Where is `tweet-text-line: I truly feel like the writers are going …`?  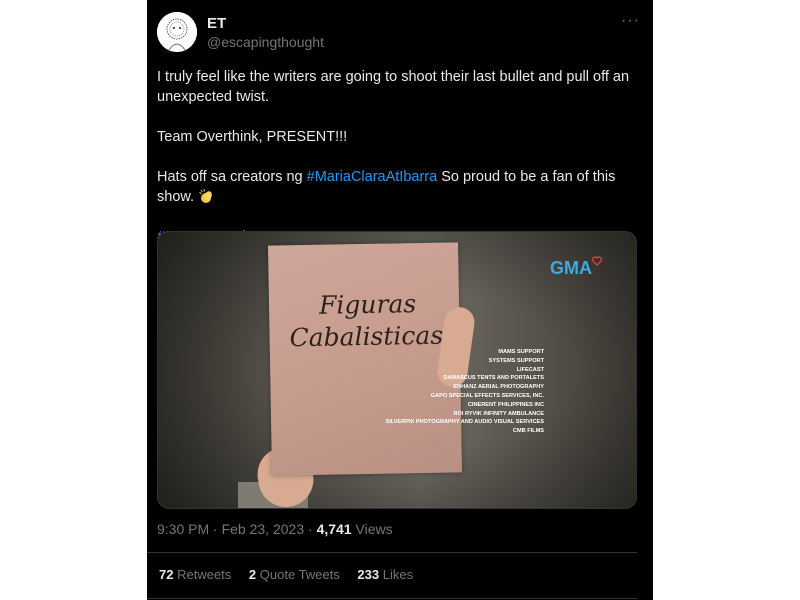 tweet-text-line: I truly feel like the writers are going … is located at coordinates (393, 87).